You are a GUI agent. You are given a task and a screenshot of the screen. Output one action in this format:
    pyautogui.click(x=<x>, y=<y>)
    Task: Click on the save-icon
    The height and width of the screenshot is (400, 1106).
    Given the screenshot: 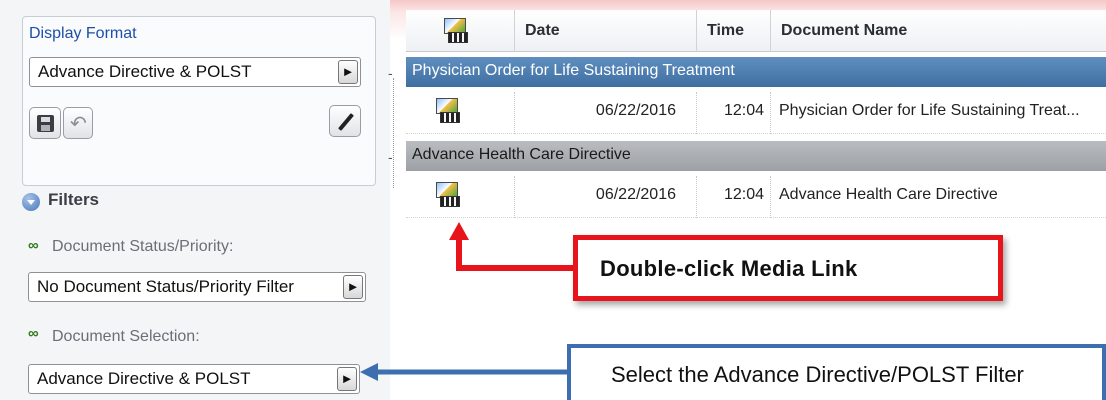 What is the action you would take?
    pyautogui.click(x=45, y=123)
    